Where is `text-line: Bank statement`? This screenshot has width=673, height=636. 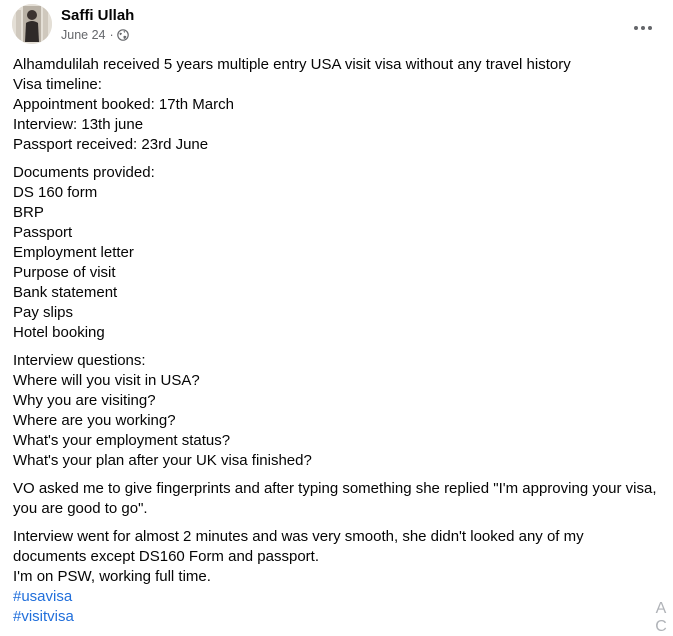 text-line: Bank statement is located at coordinates (65, 292).